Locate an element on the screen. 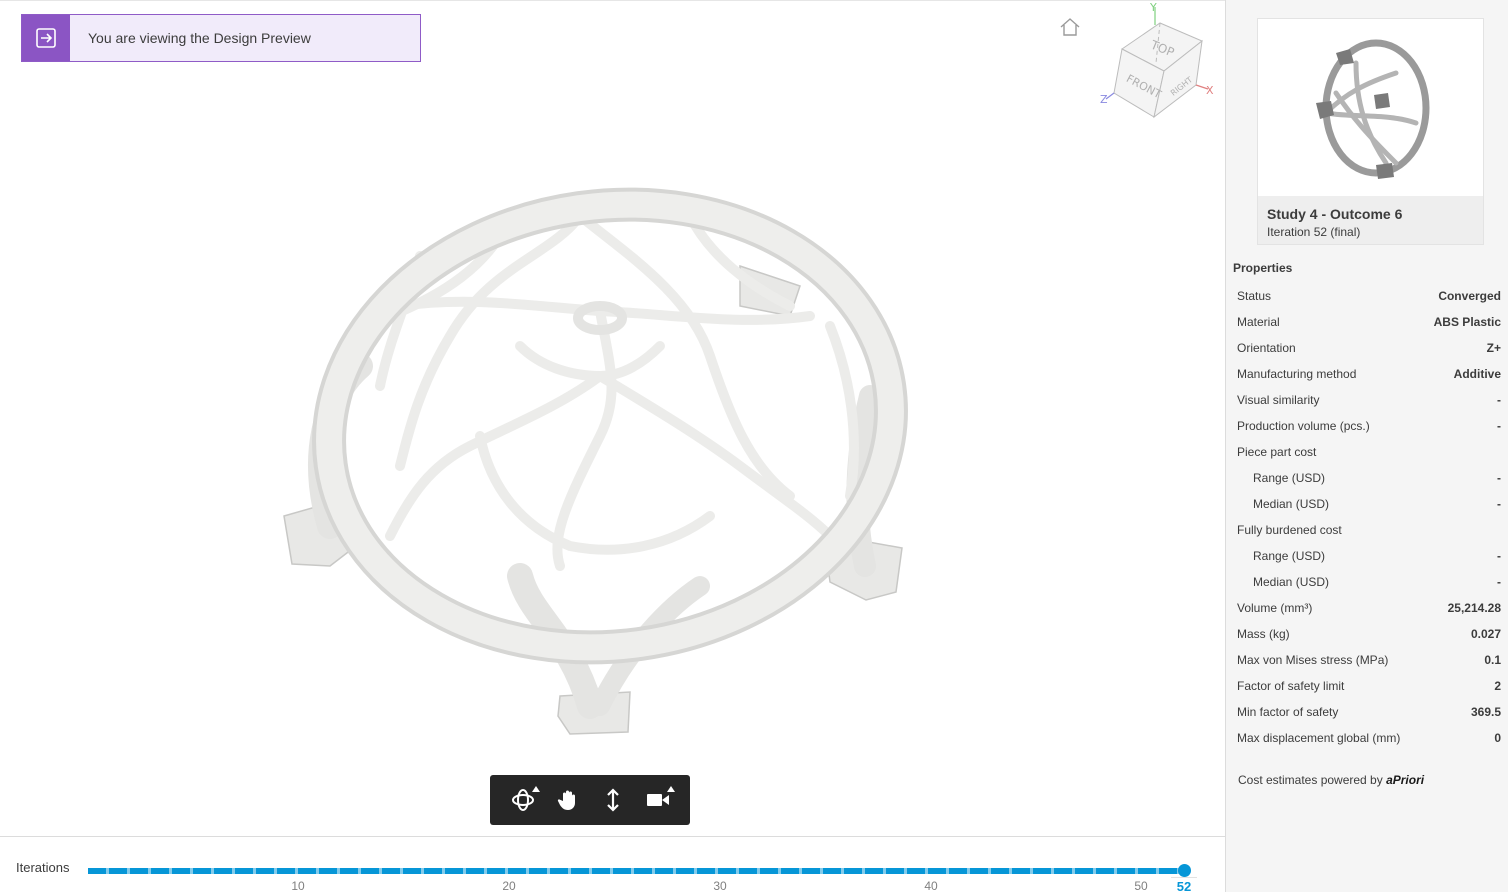 This screenshot has height=894, width=1508. outcome-title: Study 4 - Outcome 6 is located at coordinates (1335, 214).